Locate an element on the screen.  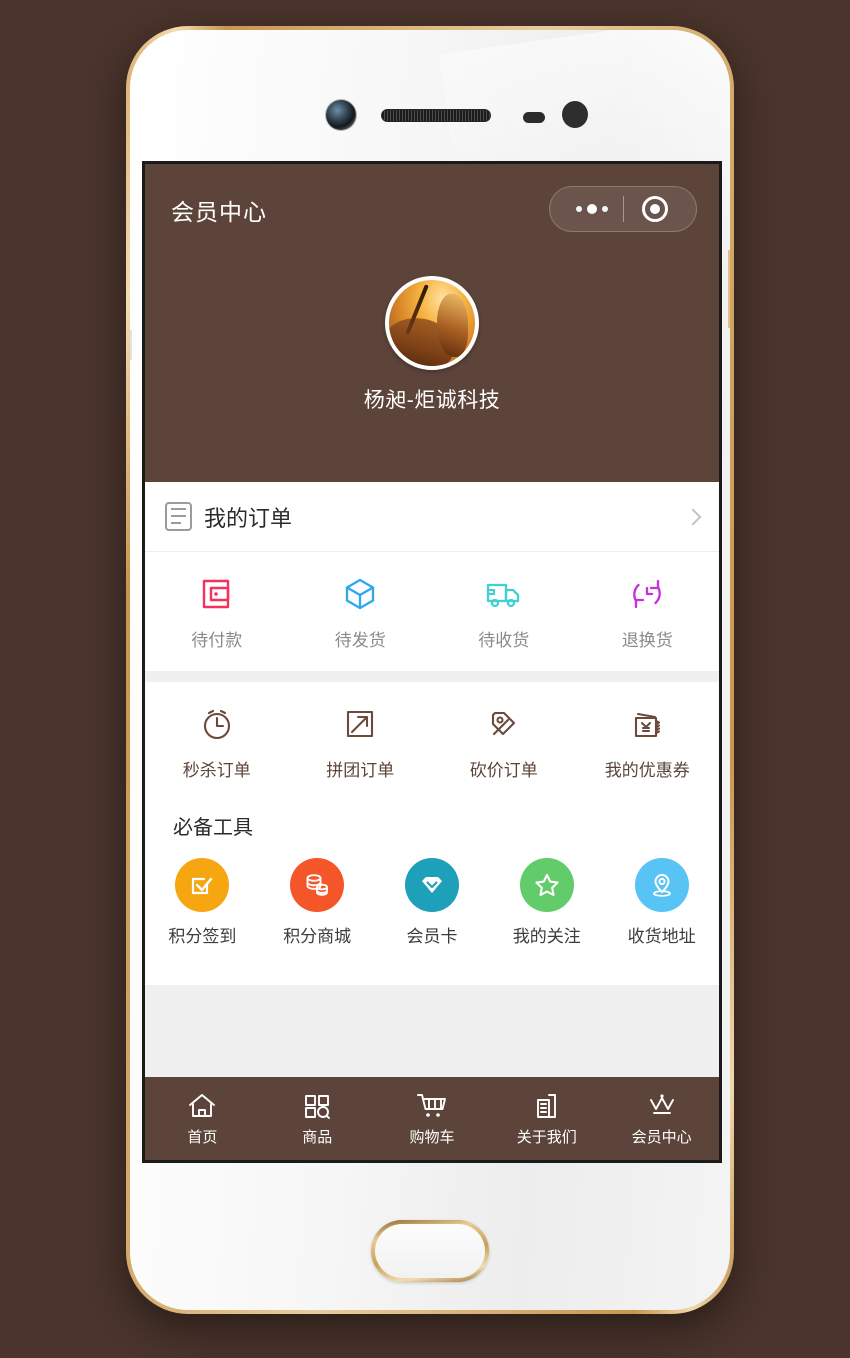
tool-label: 积分商城 is located at coordinates (317, 936).